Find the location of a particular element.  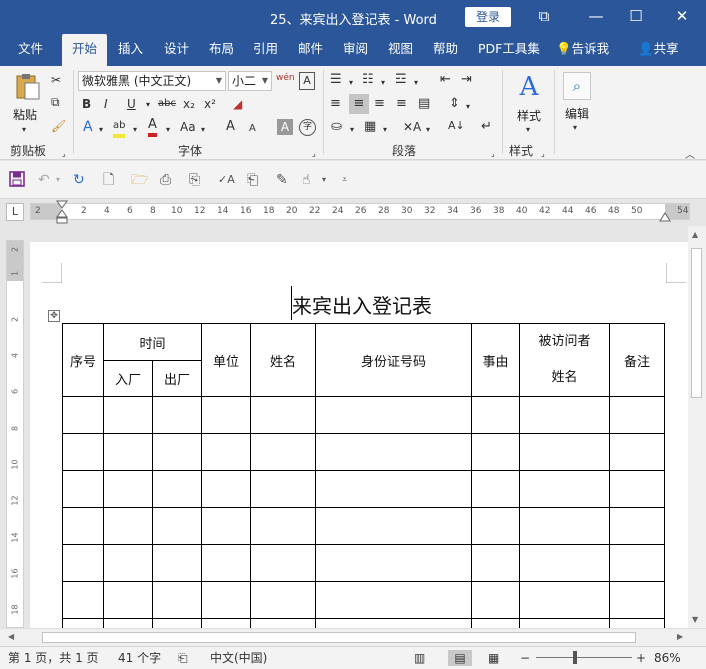

align-center-icon: ≡ is located at coordinates (359, 104).